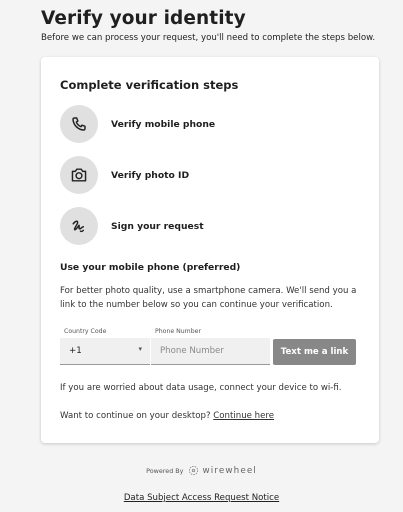 The width and height of the screenshot is (403, 512). I want to click on dsar-notice-link: Data Subject Access Request Notice, so click(201, 498).